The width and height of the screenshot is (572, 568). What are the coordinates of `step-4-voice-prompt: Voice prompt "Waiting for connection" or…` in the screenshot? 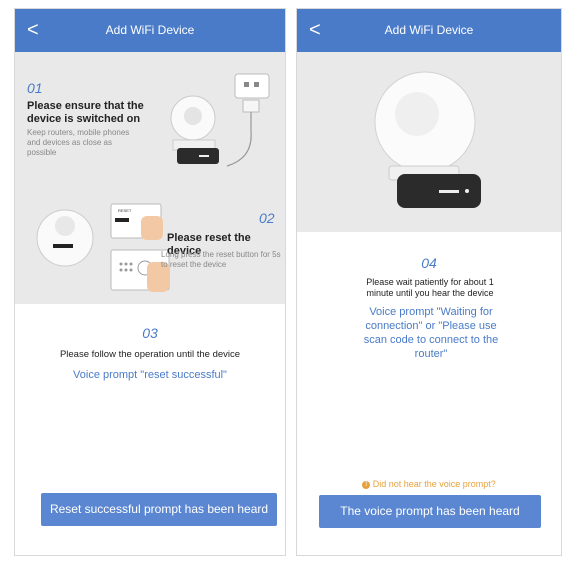 It's located at (431, 333).